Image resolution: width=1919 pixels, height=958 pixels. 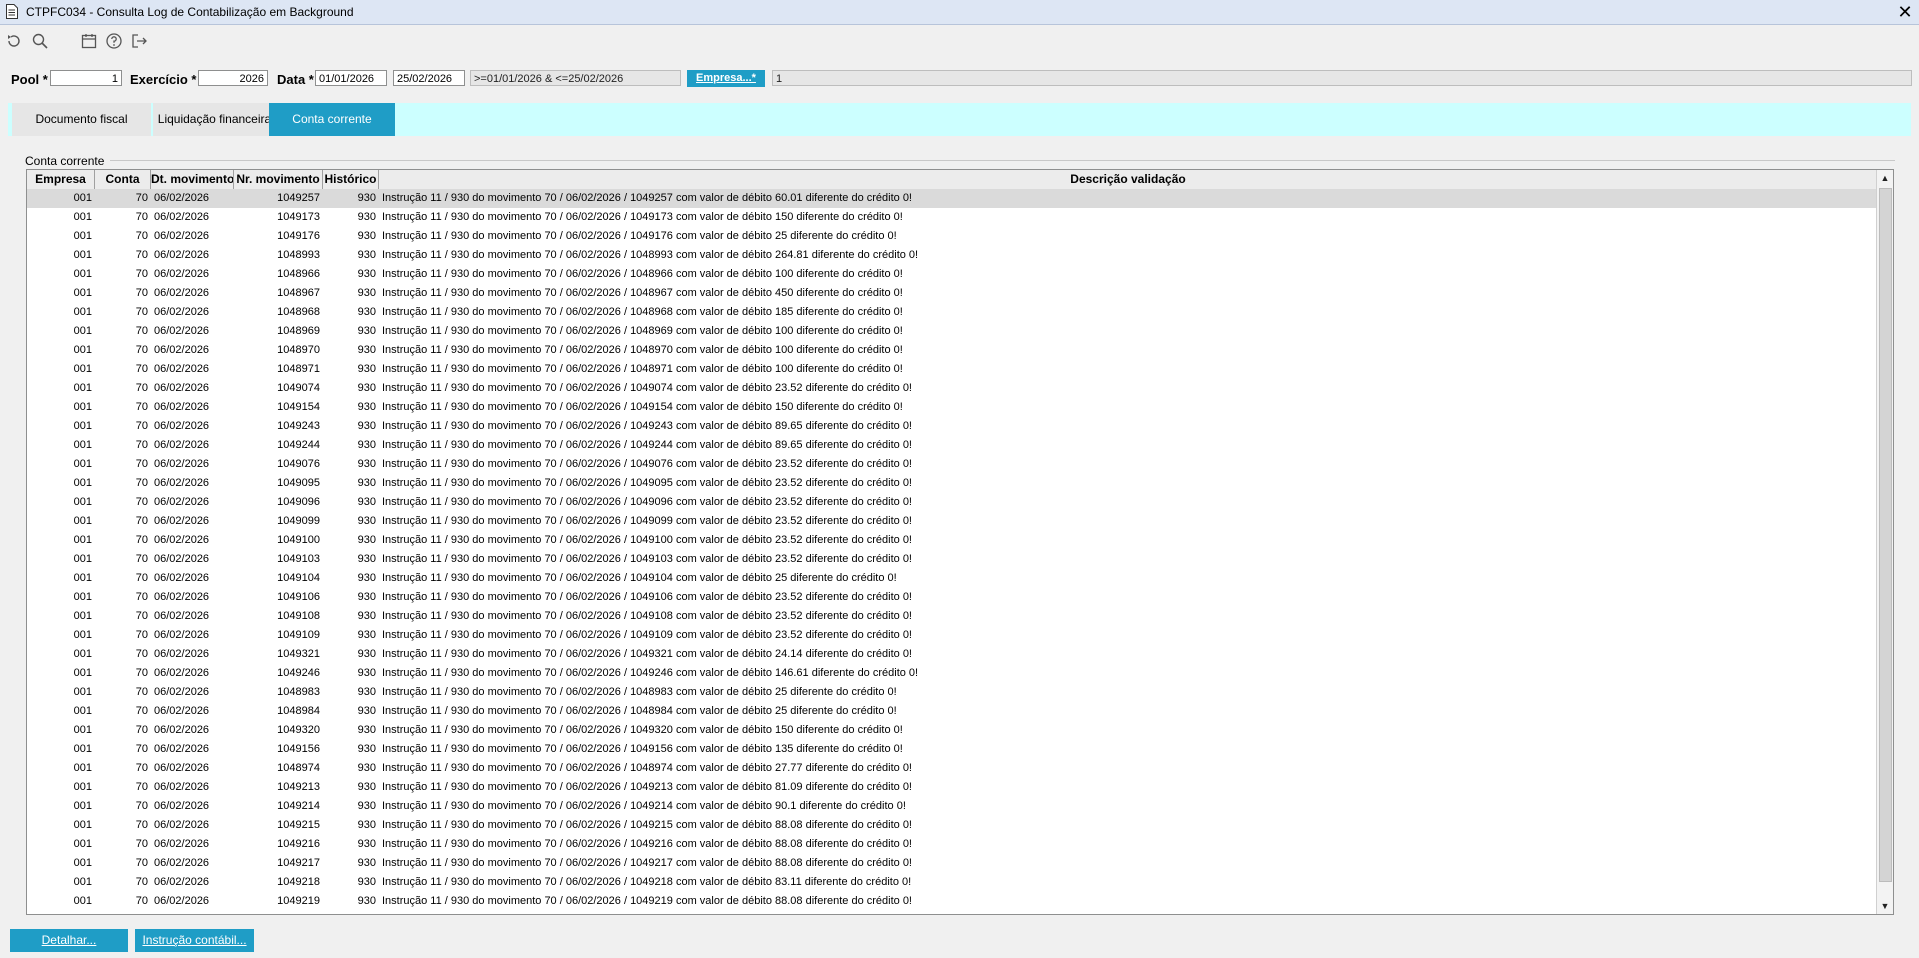 What do you see at coordinates (81, 119) in the screenshot?
I see `tab-documento-fiscal: Documento fiscal` at bounding box center [81, 119].